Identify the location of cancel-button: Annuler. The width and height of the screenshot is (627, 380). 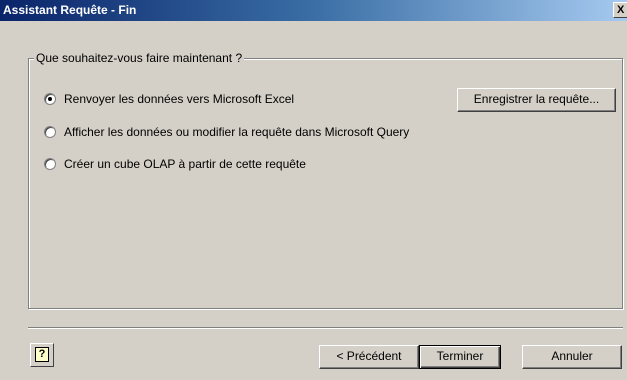
(572, 357).